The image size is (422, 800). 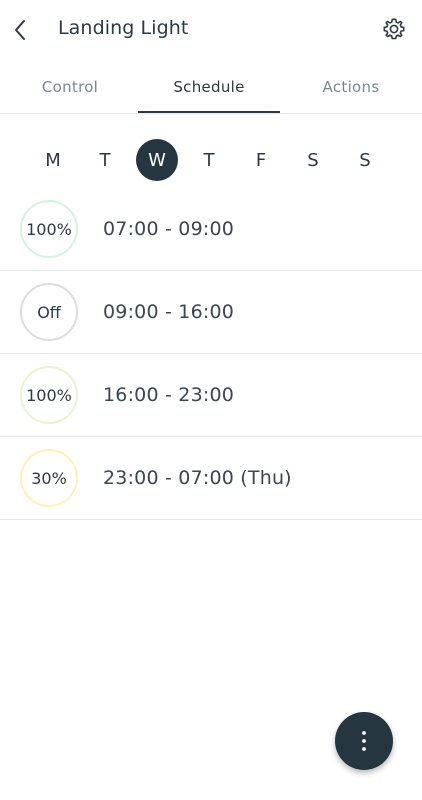 I want to click on tab-actions: Actions, so click(x=351, y=86).